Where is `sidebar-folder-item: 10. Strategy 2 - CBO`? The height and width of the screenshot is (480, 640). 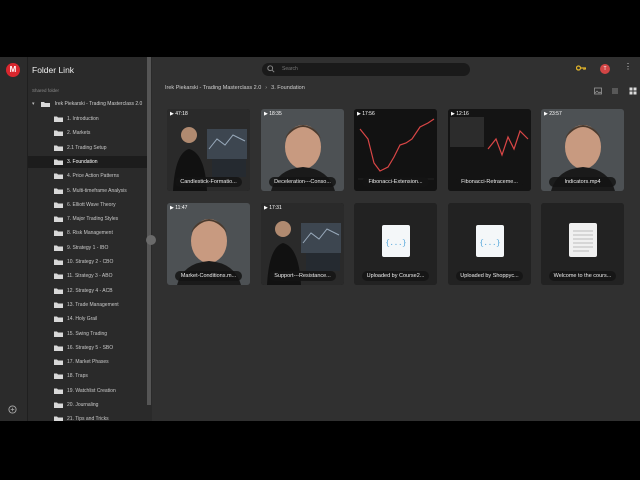
sidebar-folder-item: 10. Strategy 2 - CBO is located at coordinates (89, 262).